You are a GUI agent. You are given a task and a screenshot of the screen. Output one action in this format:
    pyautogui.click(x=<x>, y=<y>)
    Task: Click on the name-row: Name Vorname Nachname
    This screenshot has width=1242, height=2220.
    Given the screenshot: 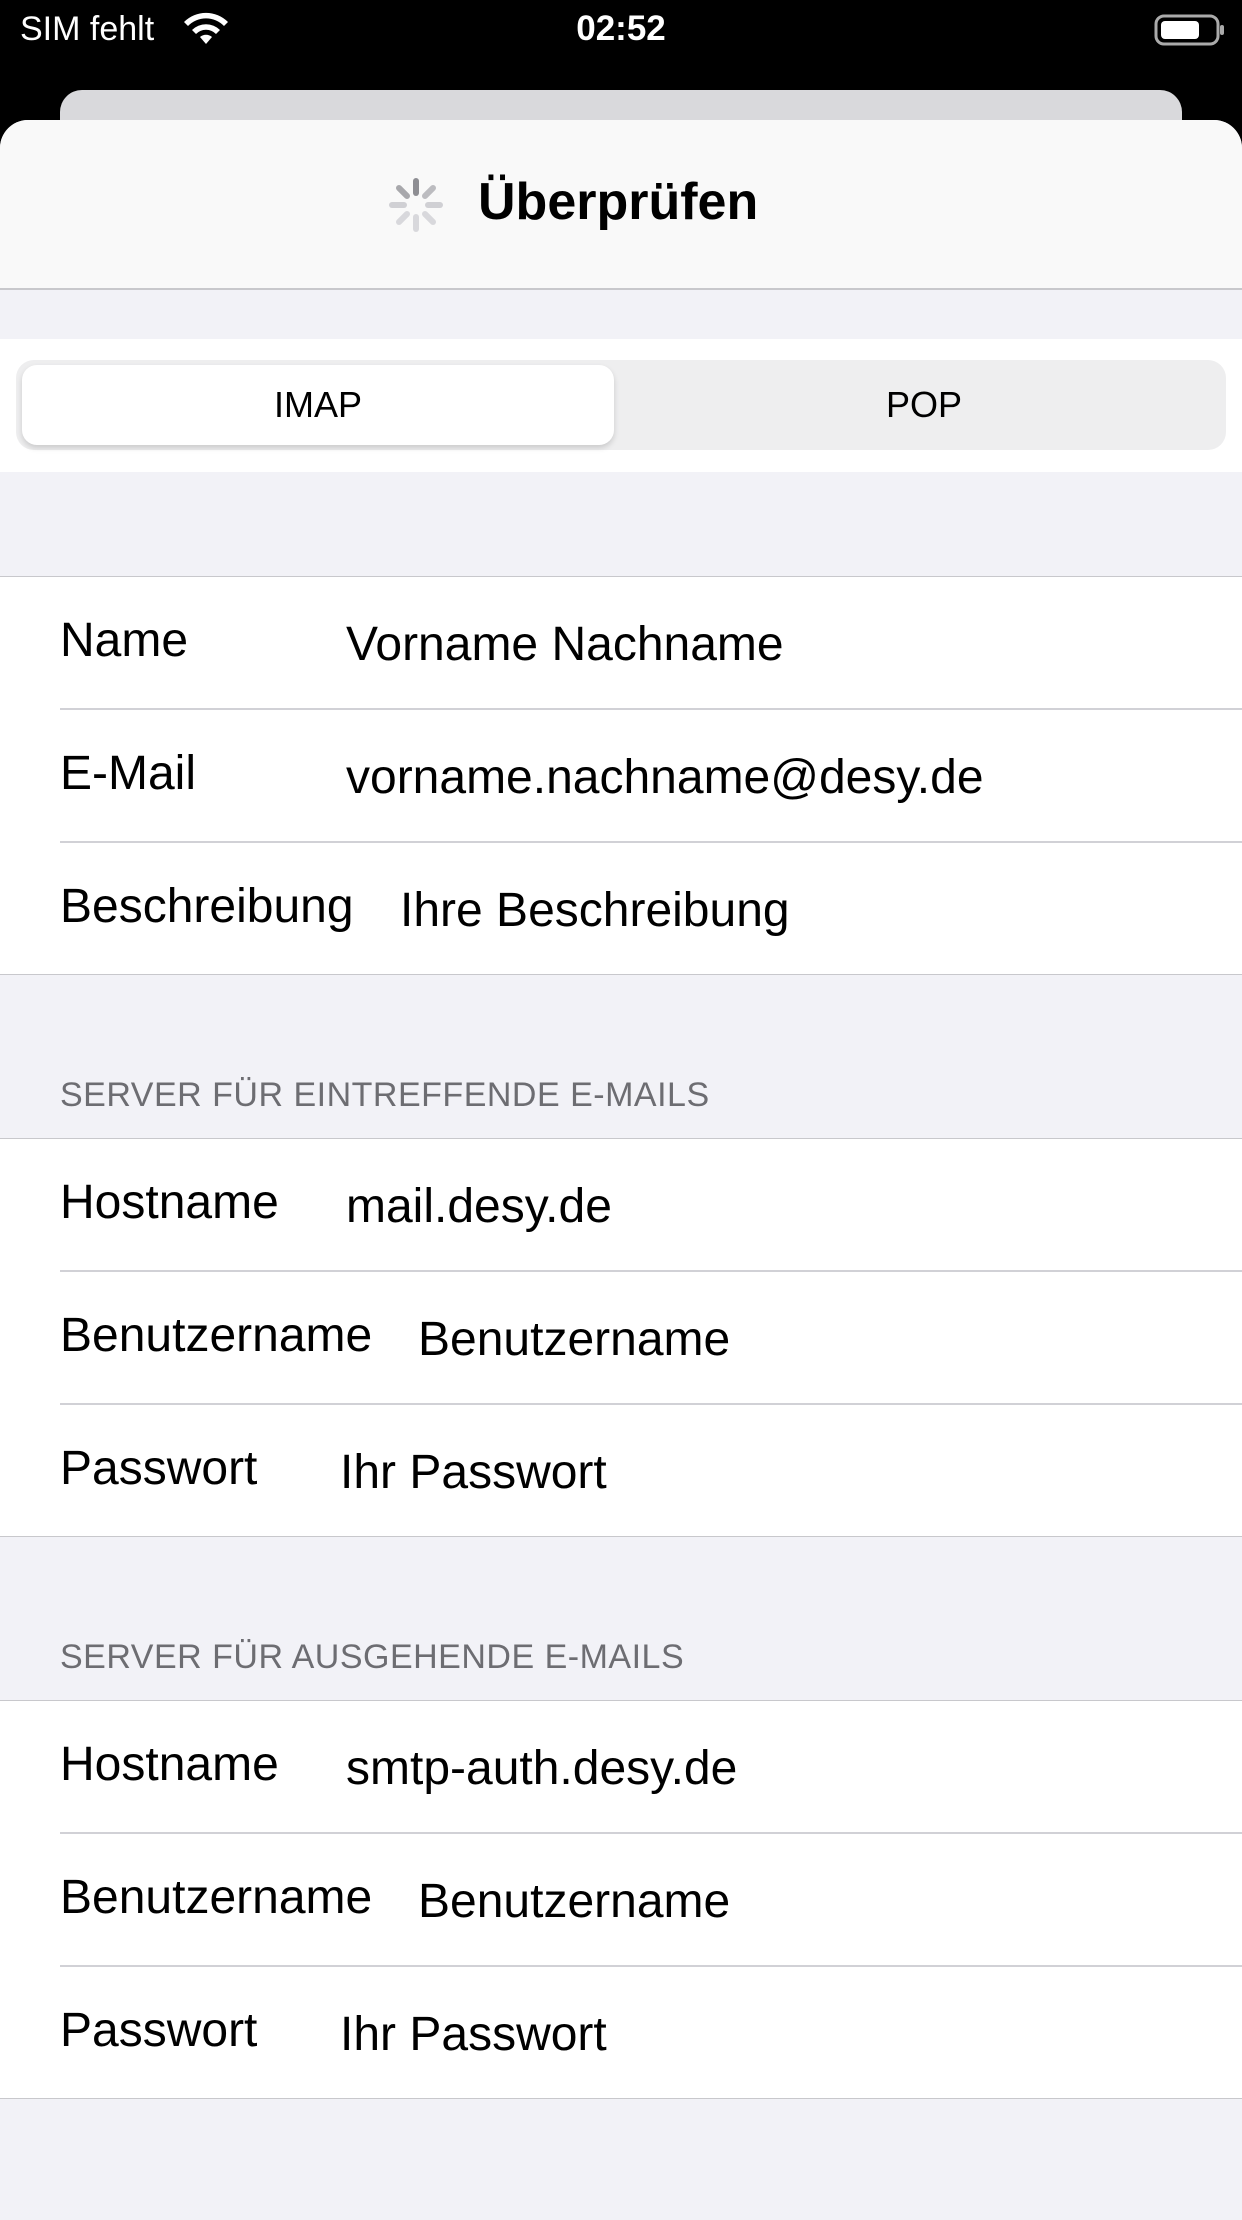 What is the action you would take?
    pyautogui.click(x=651, y=643)
    